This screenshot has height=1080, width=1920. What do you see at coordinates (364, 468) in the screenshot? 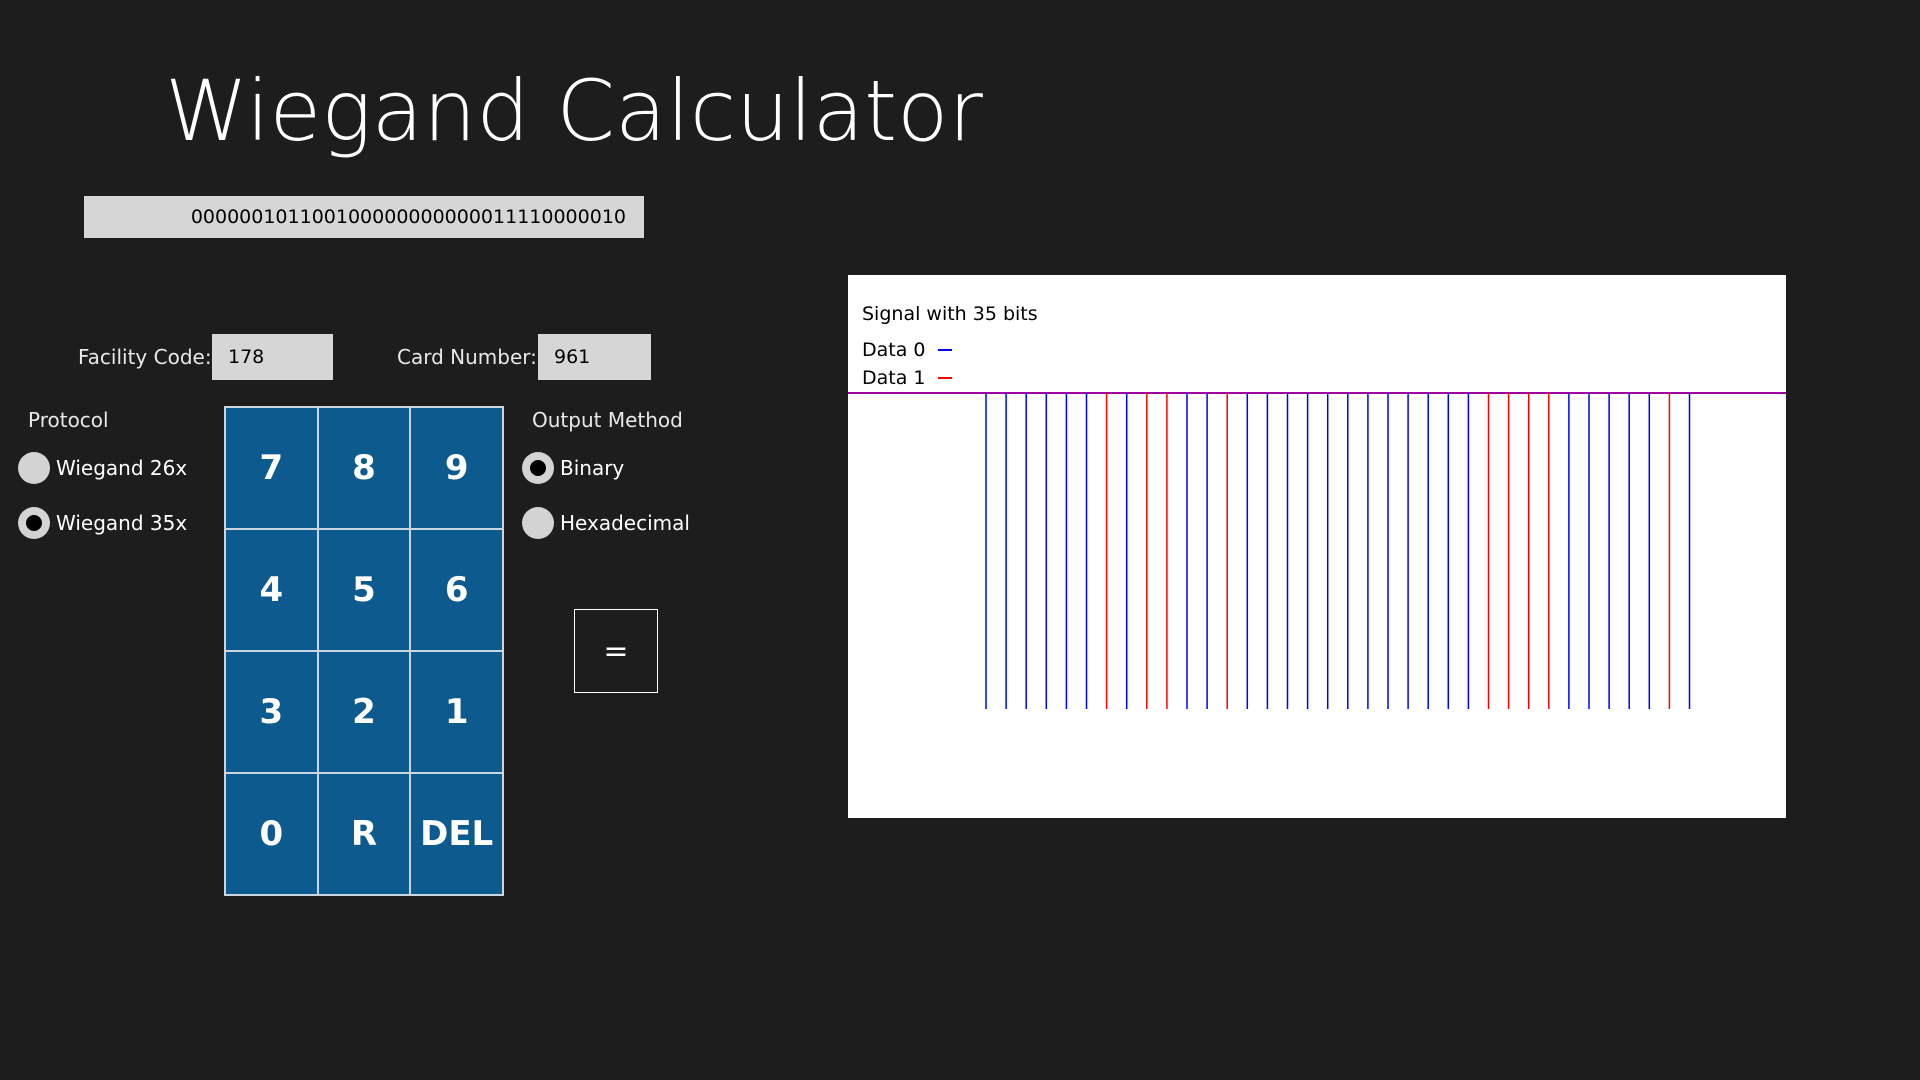
I see `key-8: 8` at bounding box center [364, 468].